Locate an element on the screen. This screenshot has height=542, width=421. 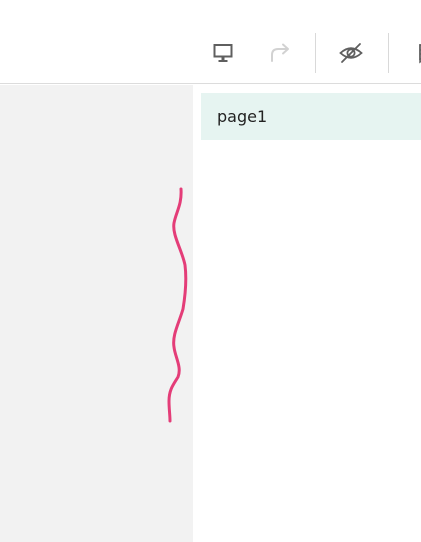
toggle-visibility-button is located at coordinates (351, 53).